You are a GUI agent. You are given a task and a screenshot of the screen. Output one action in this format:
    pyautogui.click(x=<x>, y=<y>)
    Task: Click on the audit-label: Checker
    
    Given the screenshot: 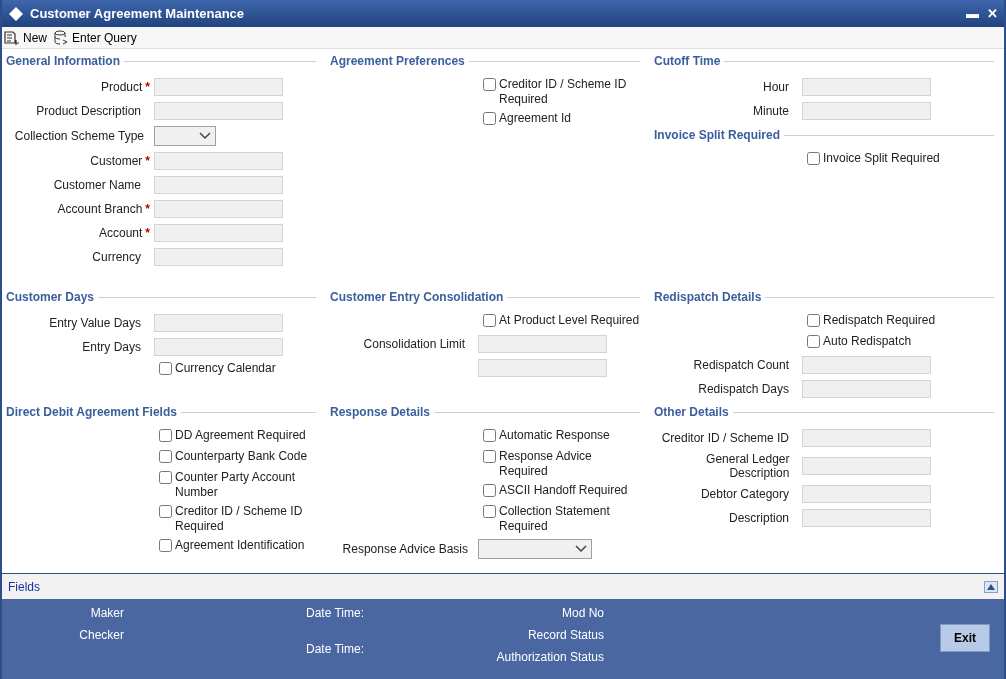 What is the action you would take?
    pyautogui.click(x=101, y=635)
    